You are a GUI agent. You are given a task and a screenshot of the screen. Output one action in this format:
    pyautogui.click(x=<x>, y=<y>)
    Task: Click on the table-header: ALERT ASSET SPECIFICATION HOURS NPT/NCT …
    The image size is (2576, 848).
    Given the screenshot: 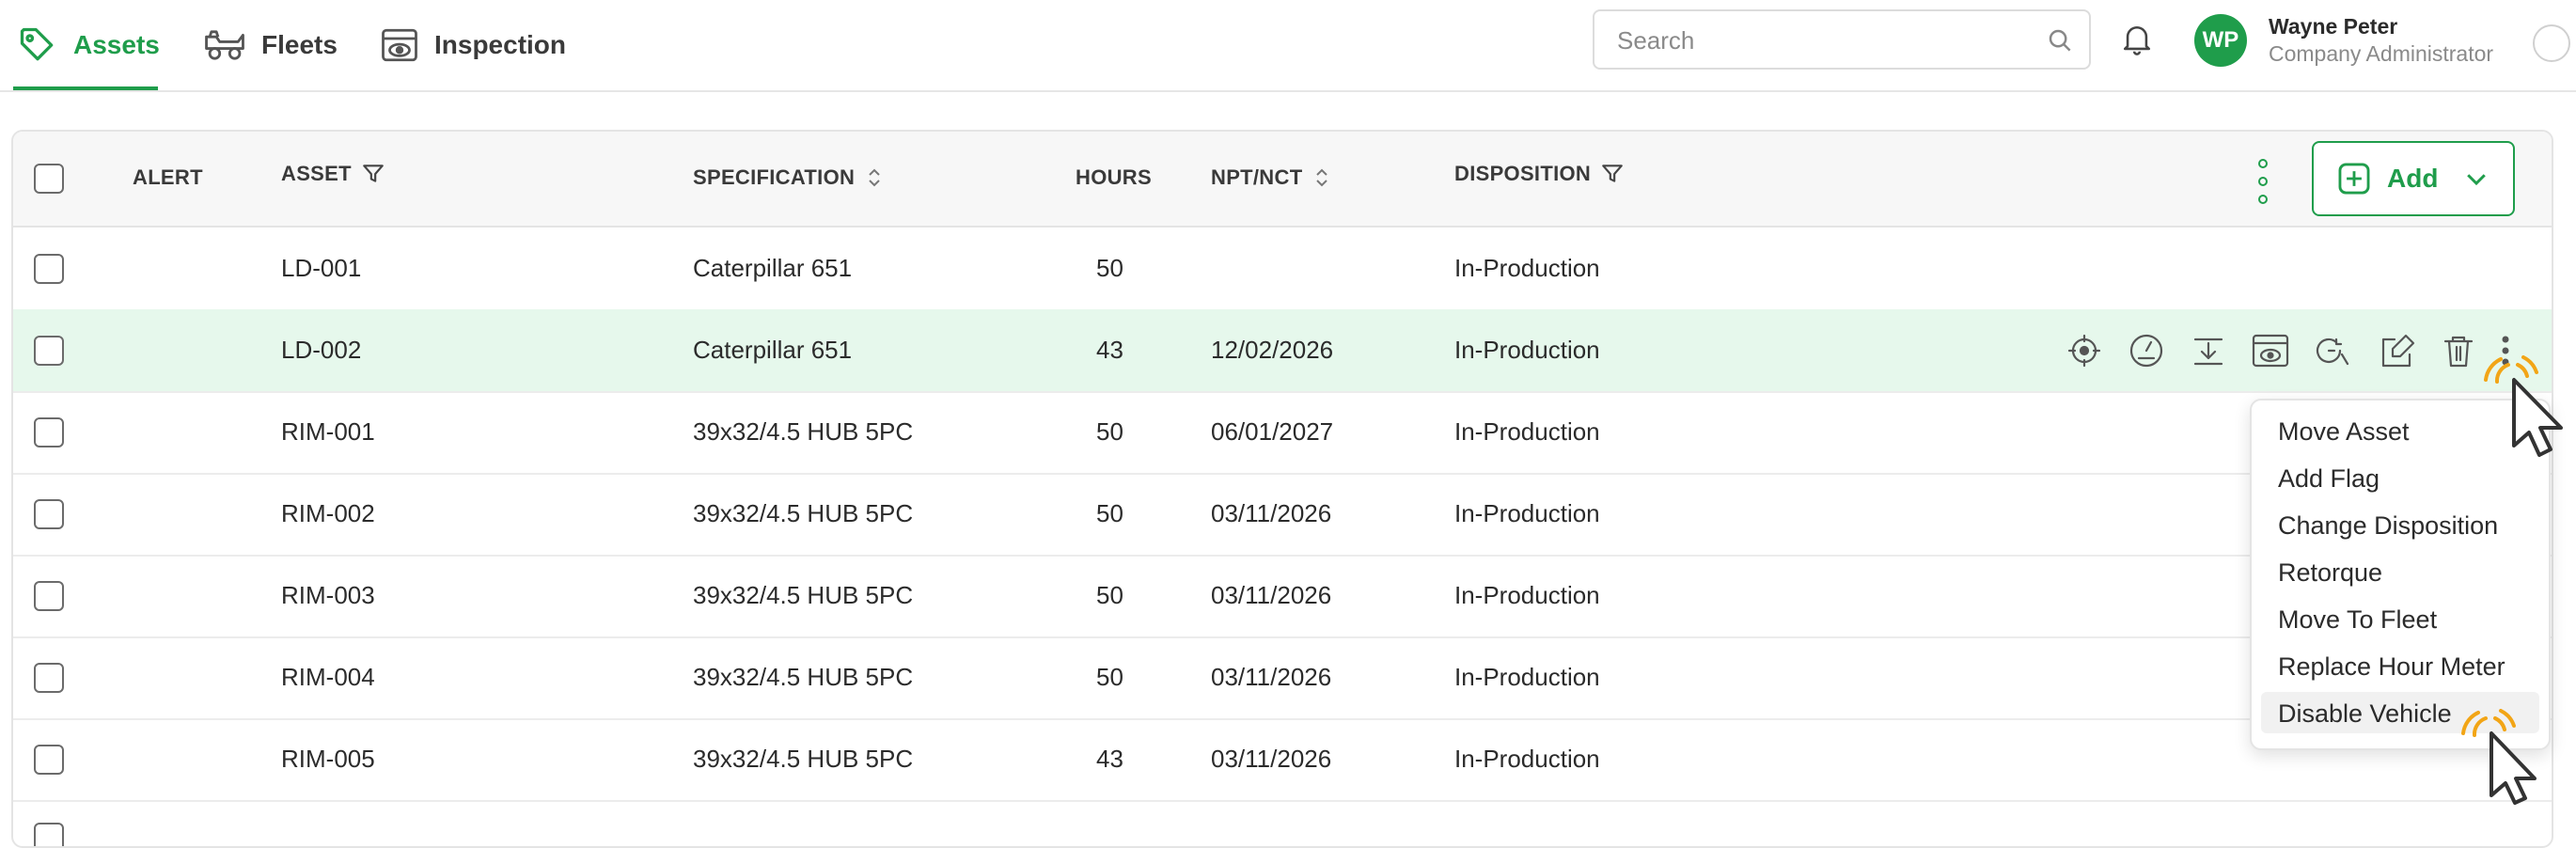 What is the action you would take?
    pyautogui.click(x=1282, y=180)
    